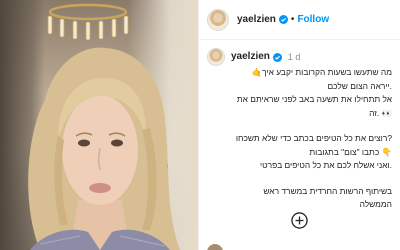 The image size is (400, 250). I want to click on caption-header: yaelzien 1 d, so click(299, 53).